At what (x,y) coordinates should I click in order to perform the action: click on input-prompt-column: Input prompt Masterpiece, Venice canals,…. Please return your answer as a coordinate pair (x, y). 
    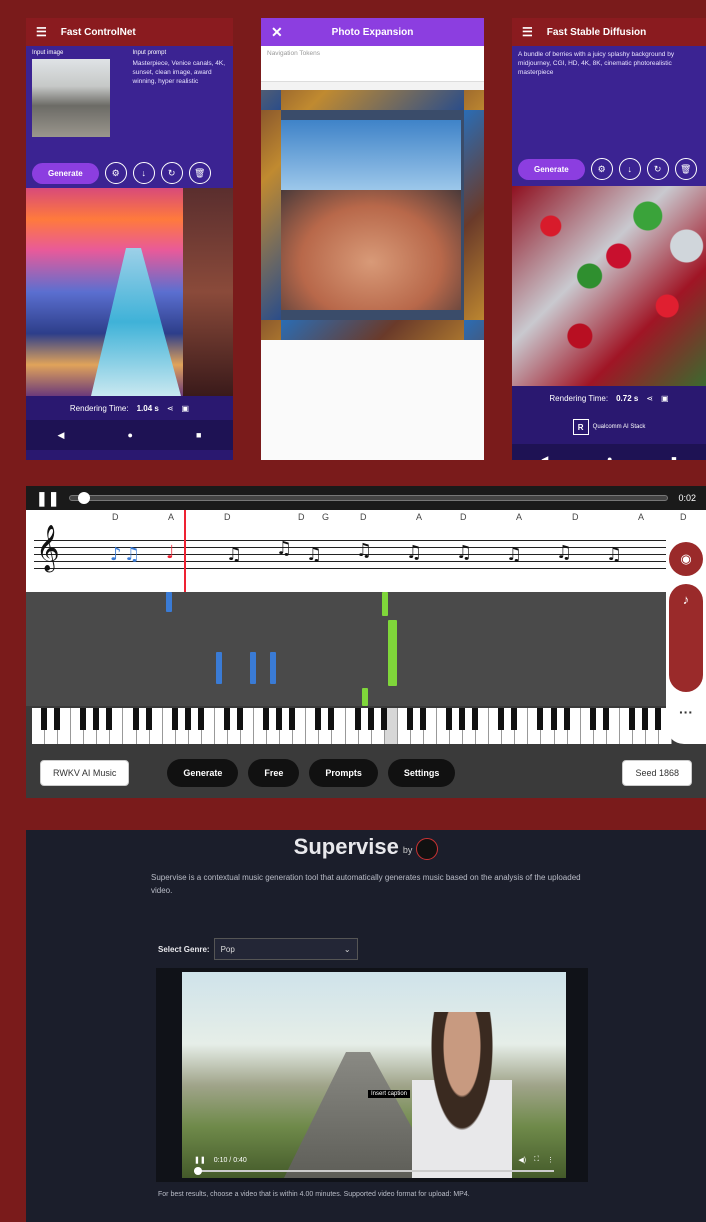
    Looking at the image, I should click on (180, 102).